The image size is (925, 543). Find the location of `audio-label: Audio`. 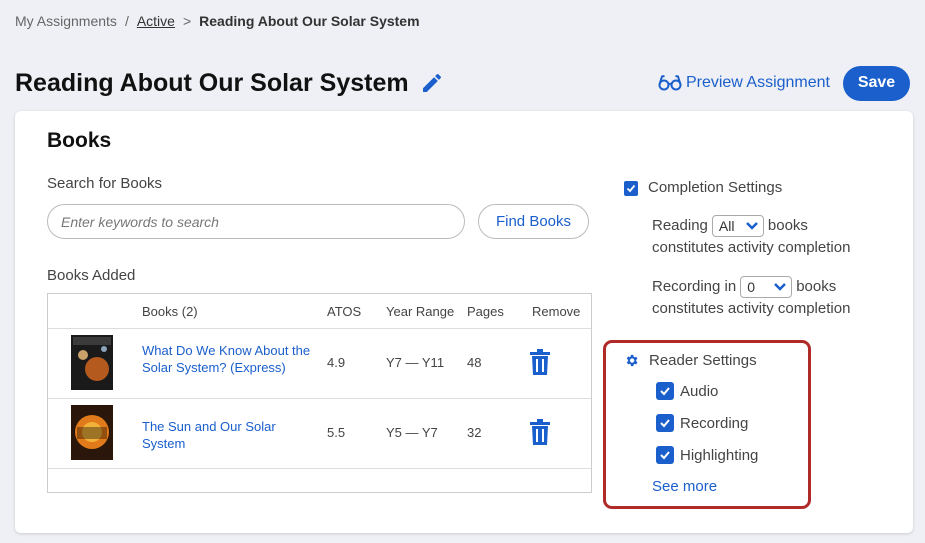

audio-label: Audio is located at coordinates (699, 391).